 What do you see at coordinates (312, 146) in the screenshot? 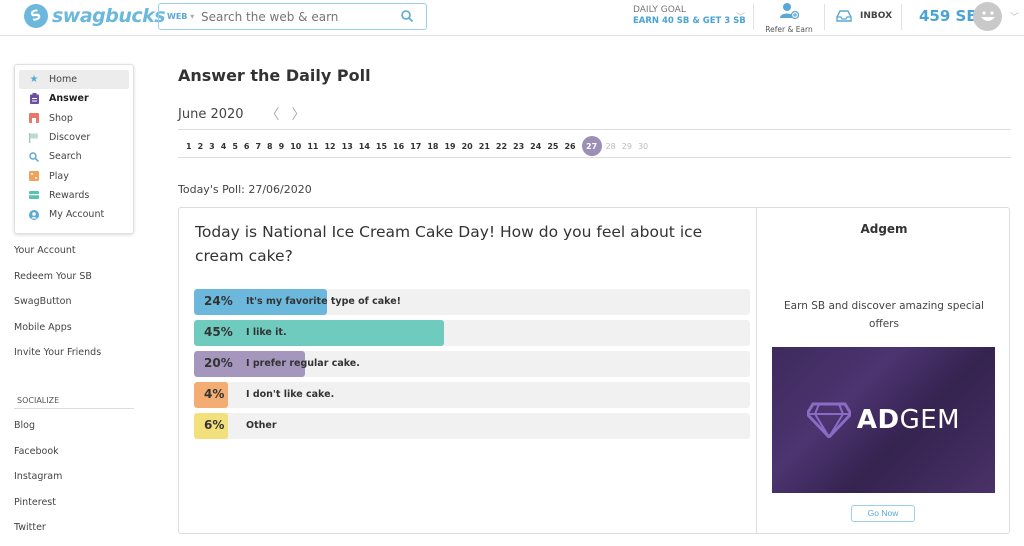
I see `day-item: 11` at bounding box center [312, 146].